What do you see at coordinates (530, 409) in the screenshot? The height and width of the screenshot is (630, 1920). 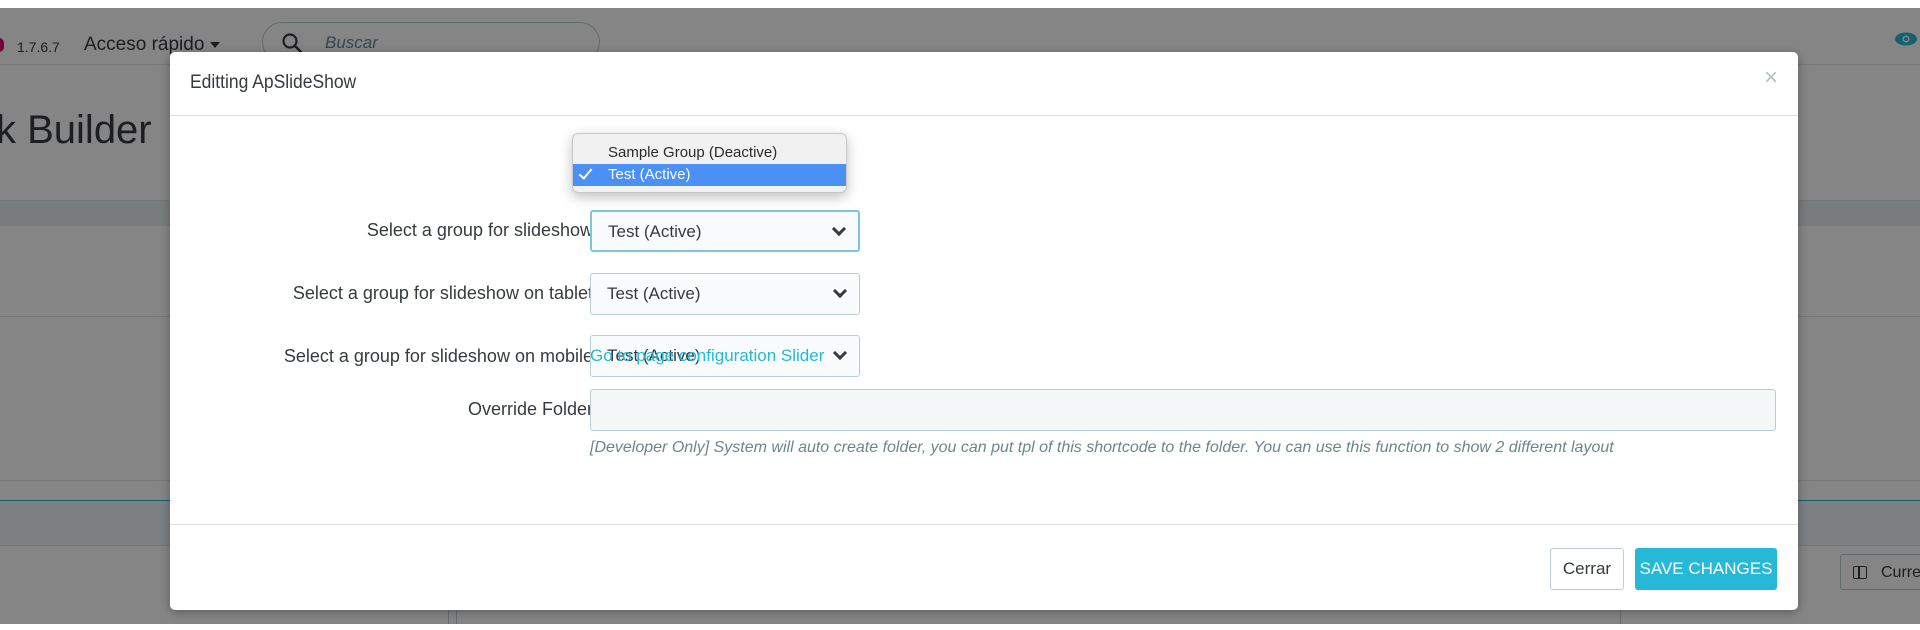 I see `override-folder-label: Override Folder` at bounding box center [530, 409].